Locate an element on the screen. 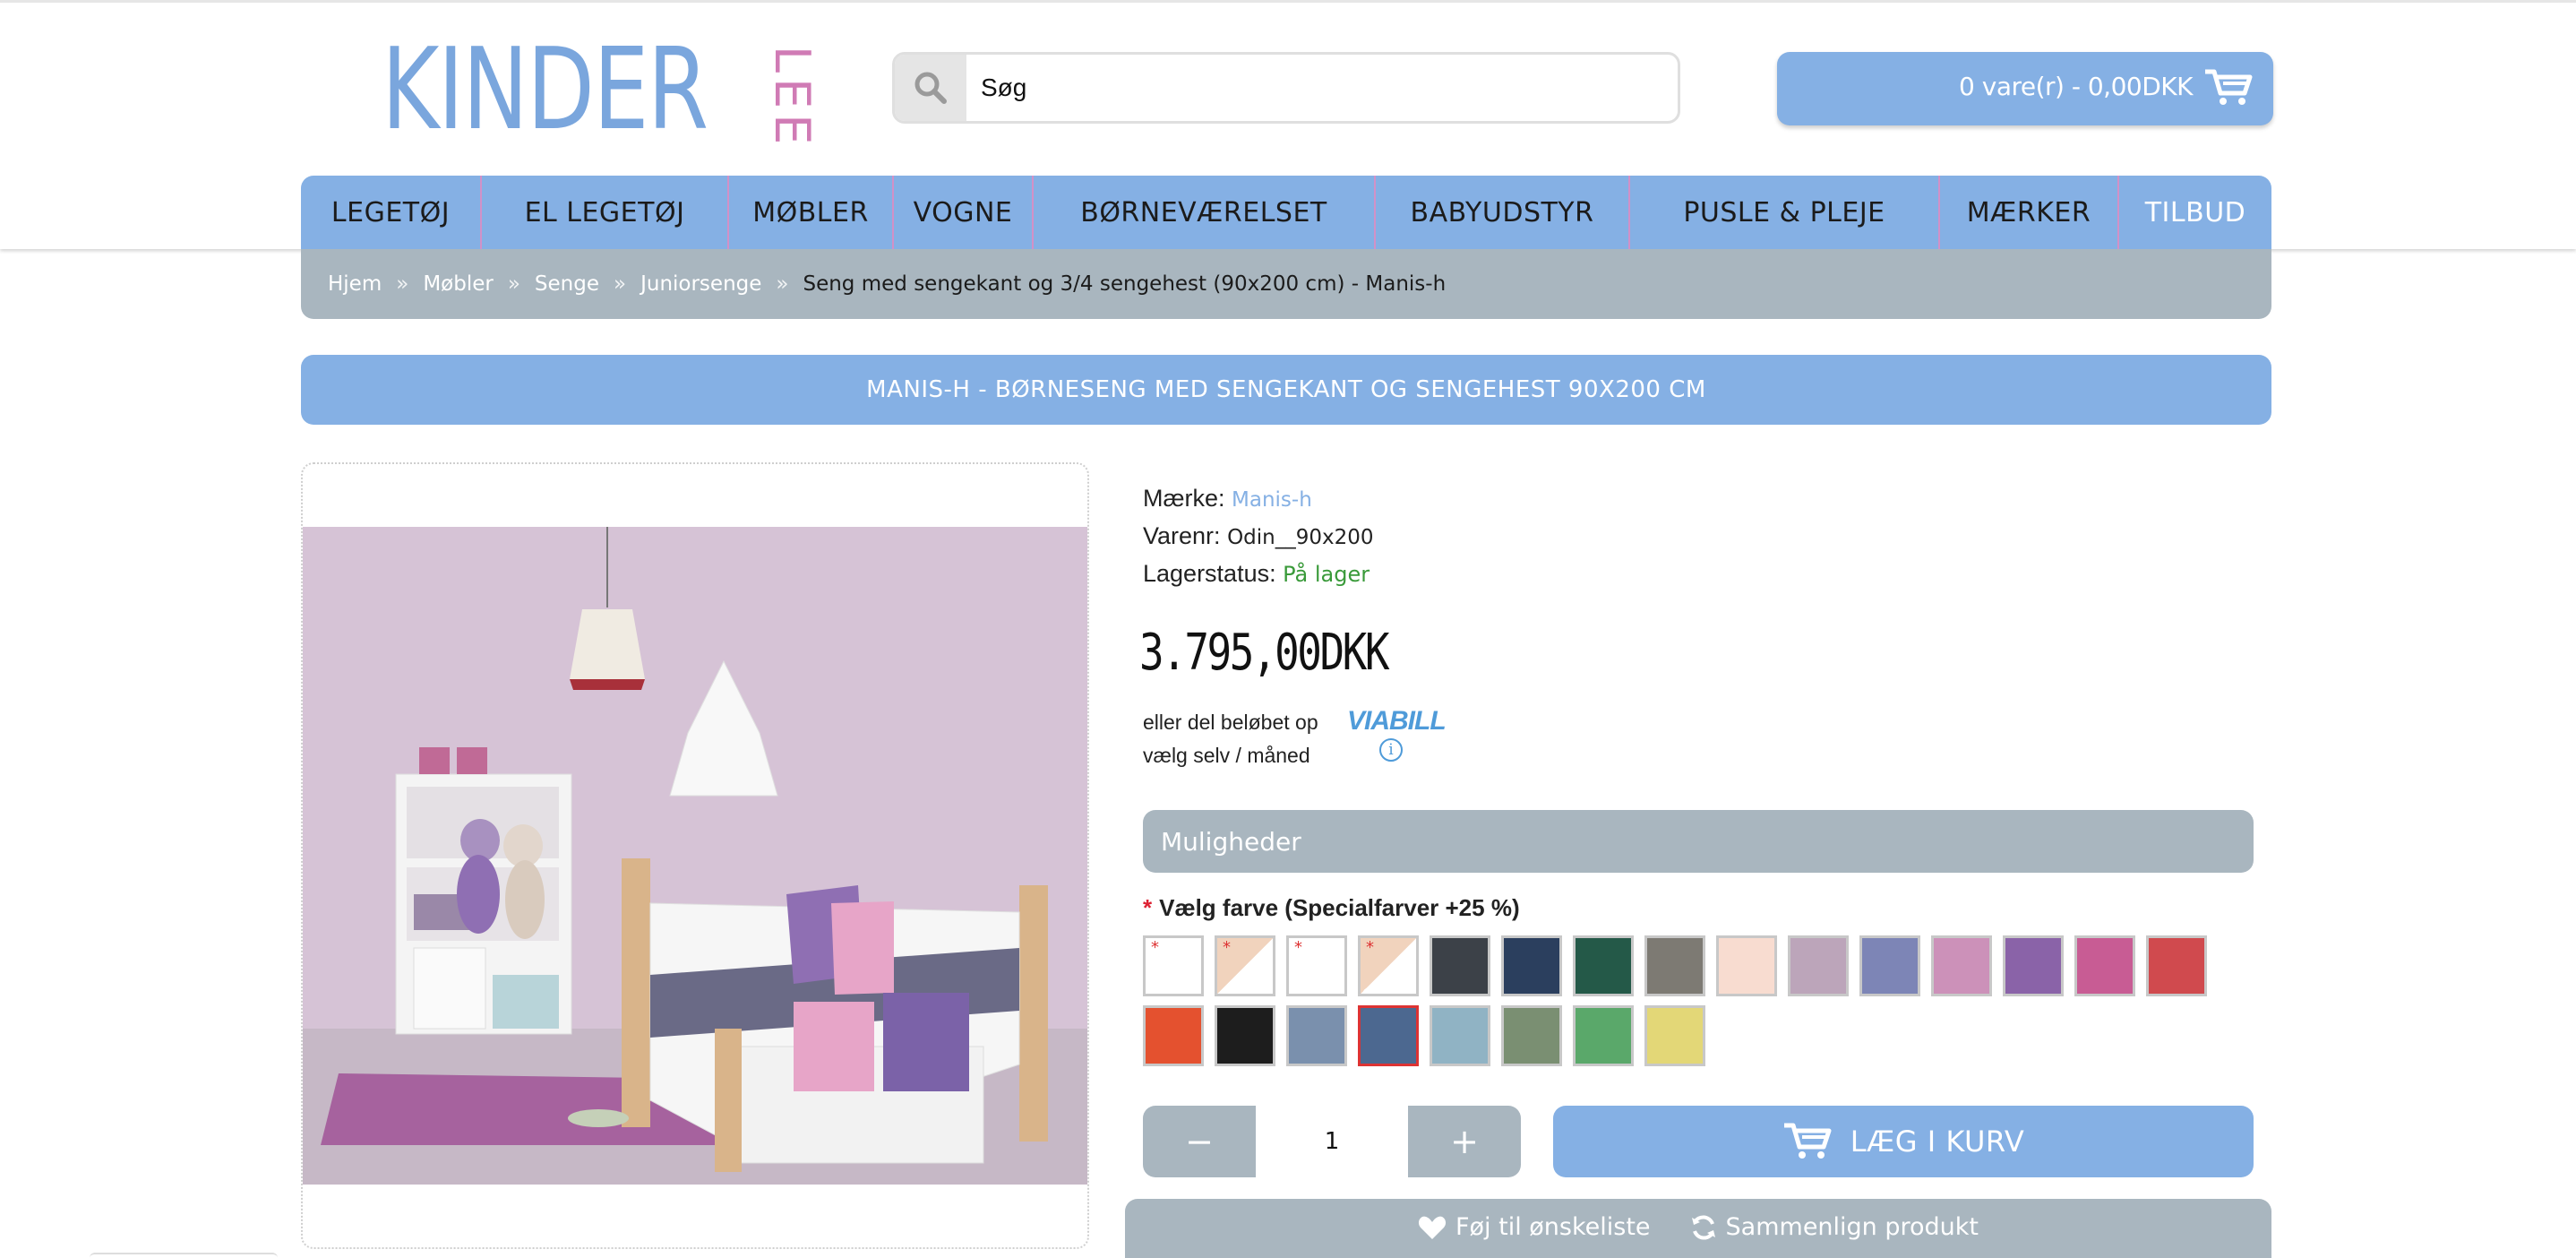 This screenshot has width=2576, height=1258. compare-button: Sammenlign produkt is located at coordinates (1834, 1227).